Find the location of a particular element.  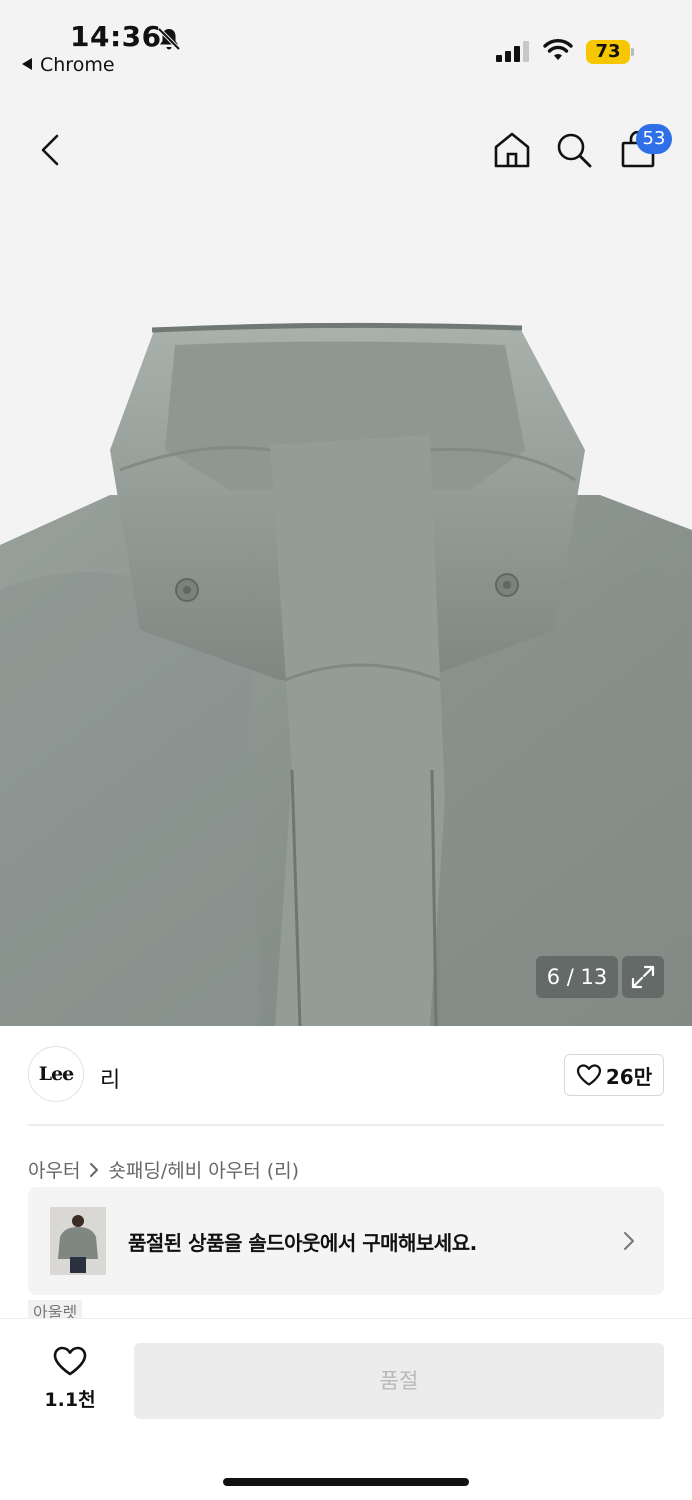

chevron-left-icon is located at coordinates (50, 150).